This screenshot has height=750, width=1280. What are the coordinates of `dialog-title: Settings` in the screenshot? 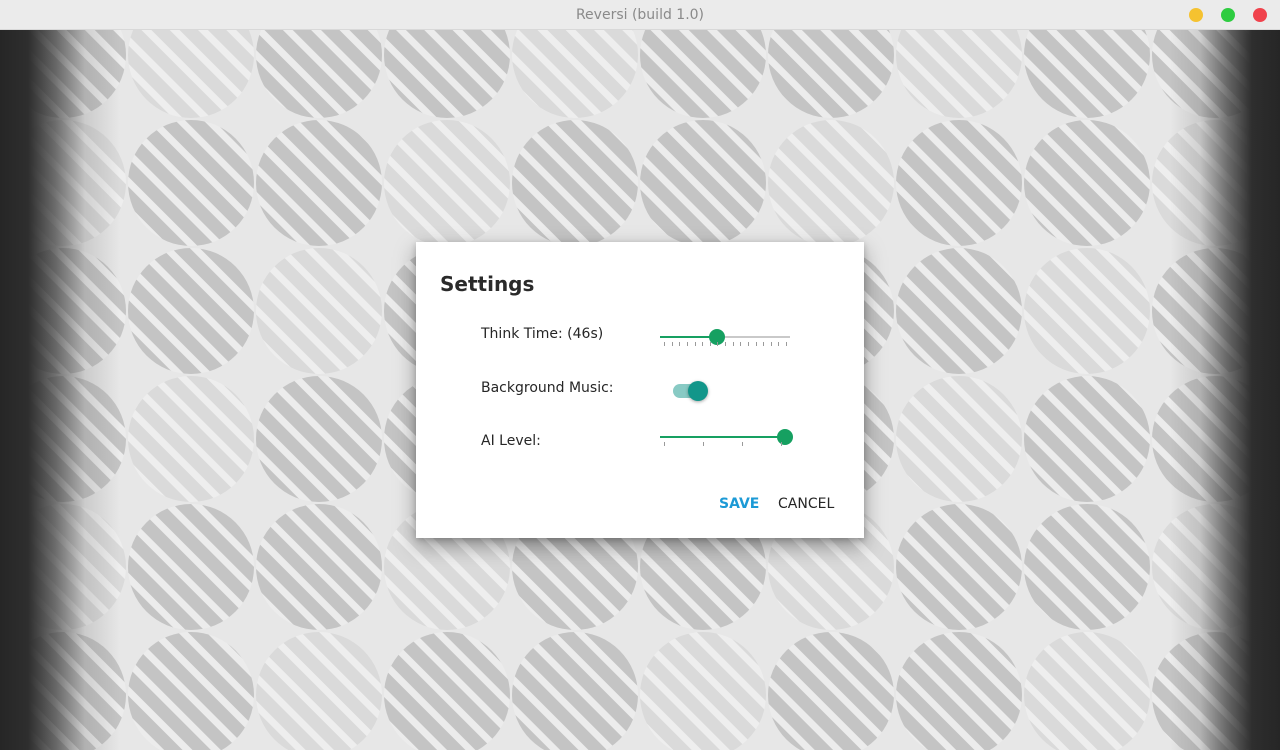 It's located at (487, 284).